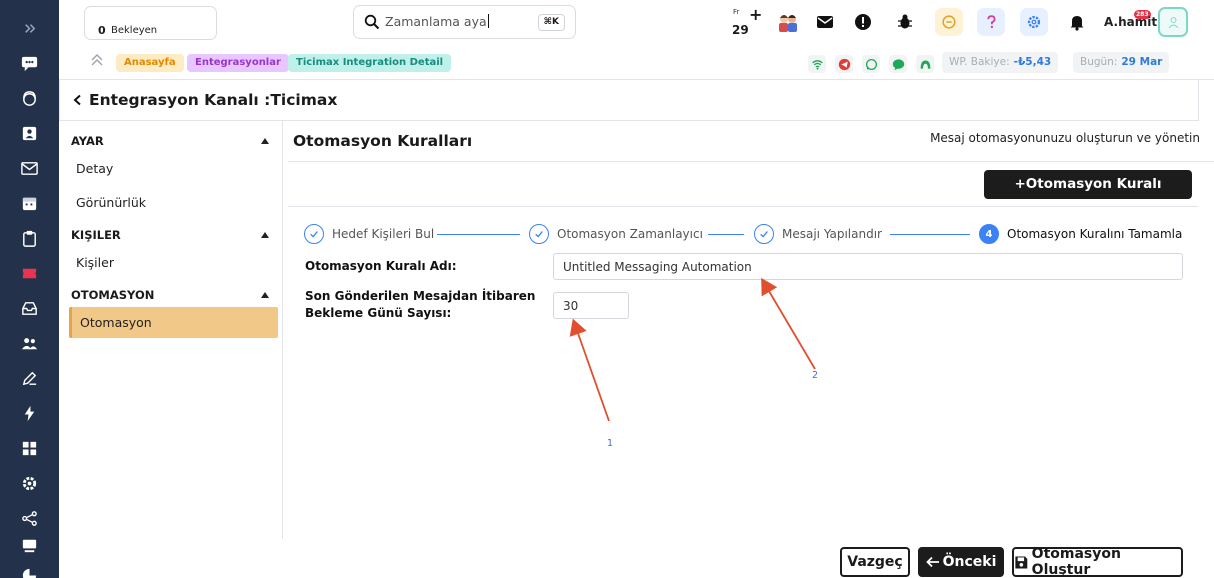  I want to click on wizard-step-2: Otomasyon Zamanlayıcı, so click(616, 234).